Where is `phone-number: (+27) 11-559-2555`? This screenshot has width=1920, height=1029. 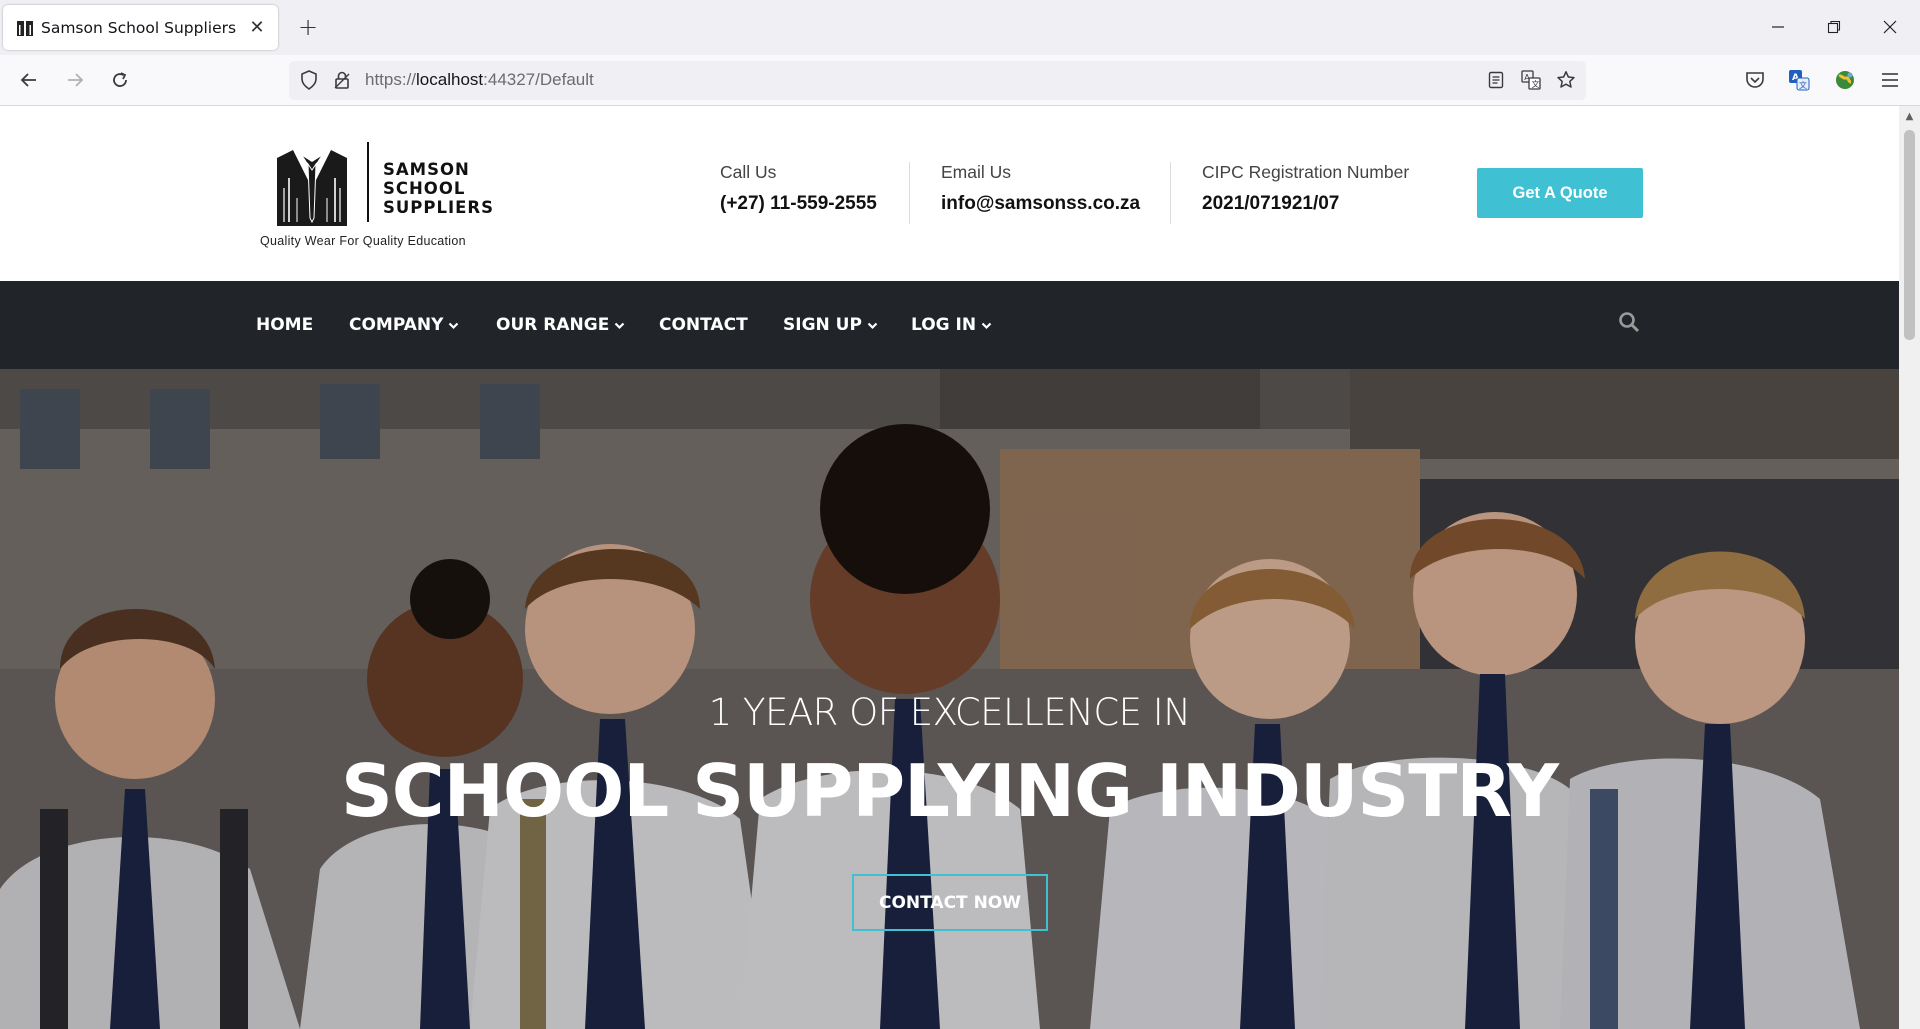 phone-number: (+27) 11-559-2555 is located at coordinates (798, 204).